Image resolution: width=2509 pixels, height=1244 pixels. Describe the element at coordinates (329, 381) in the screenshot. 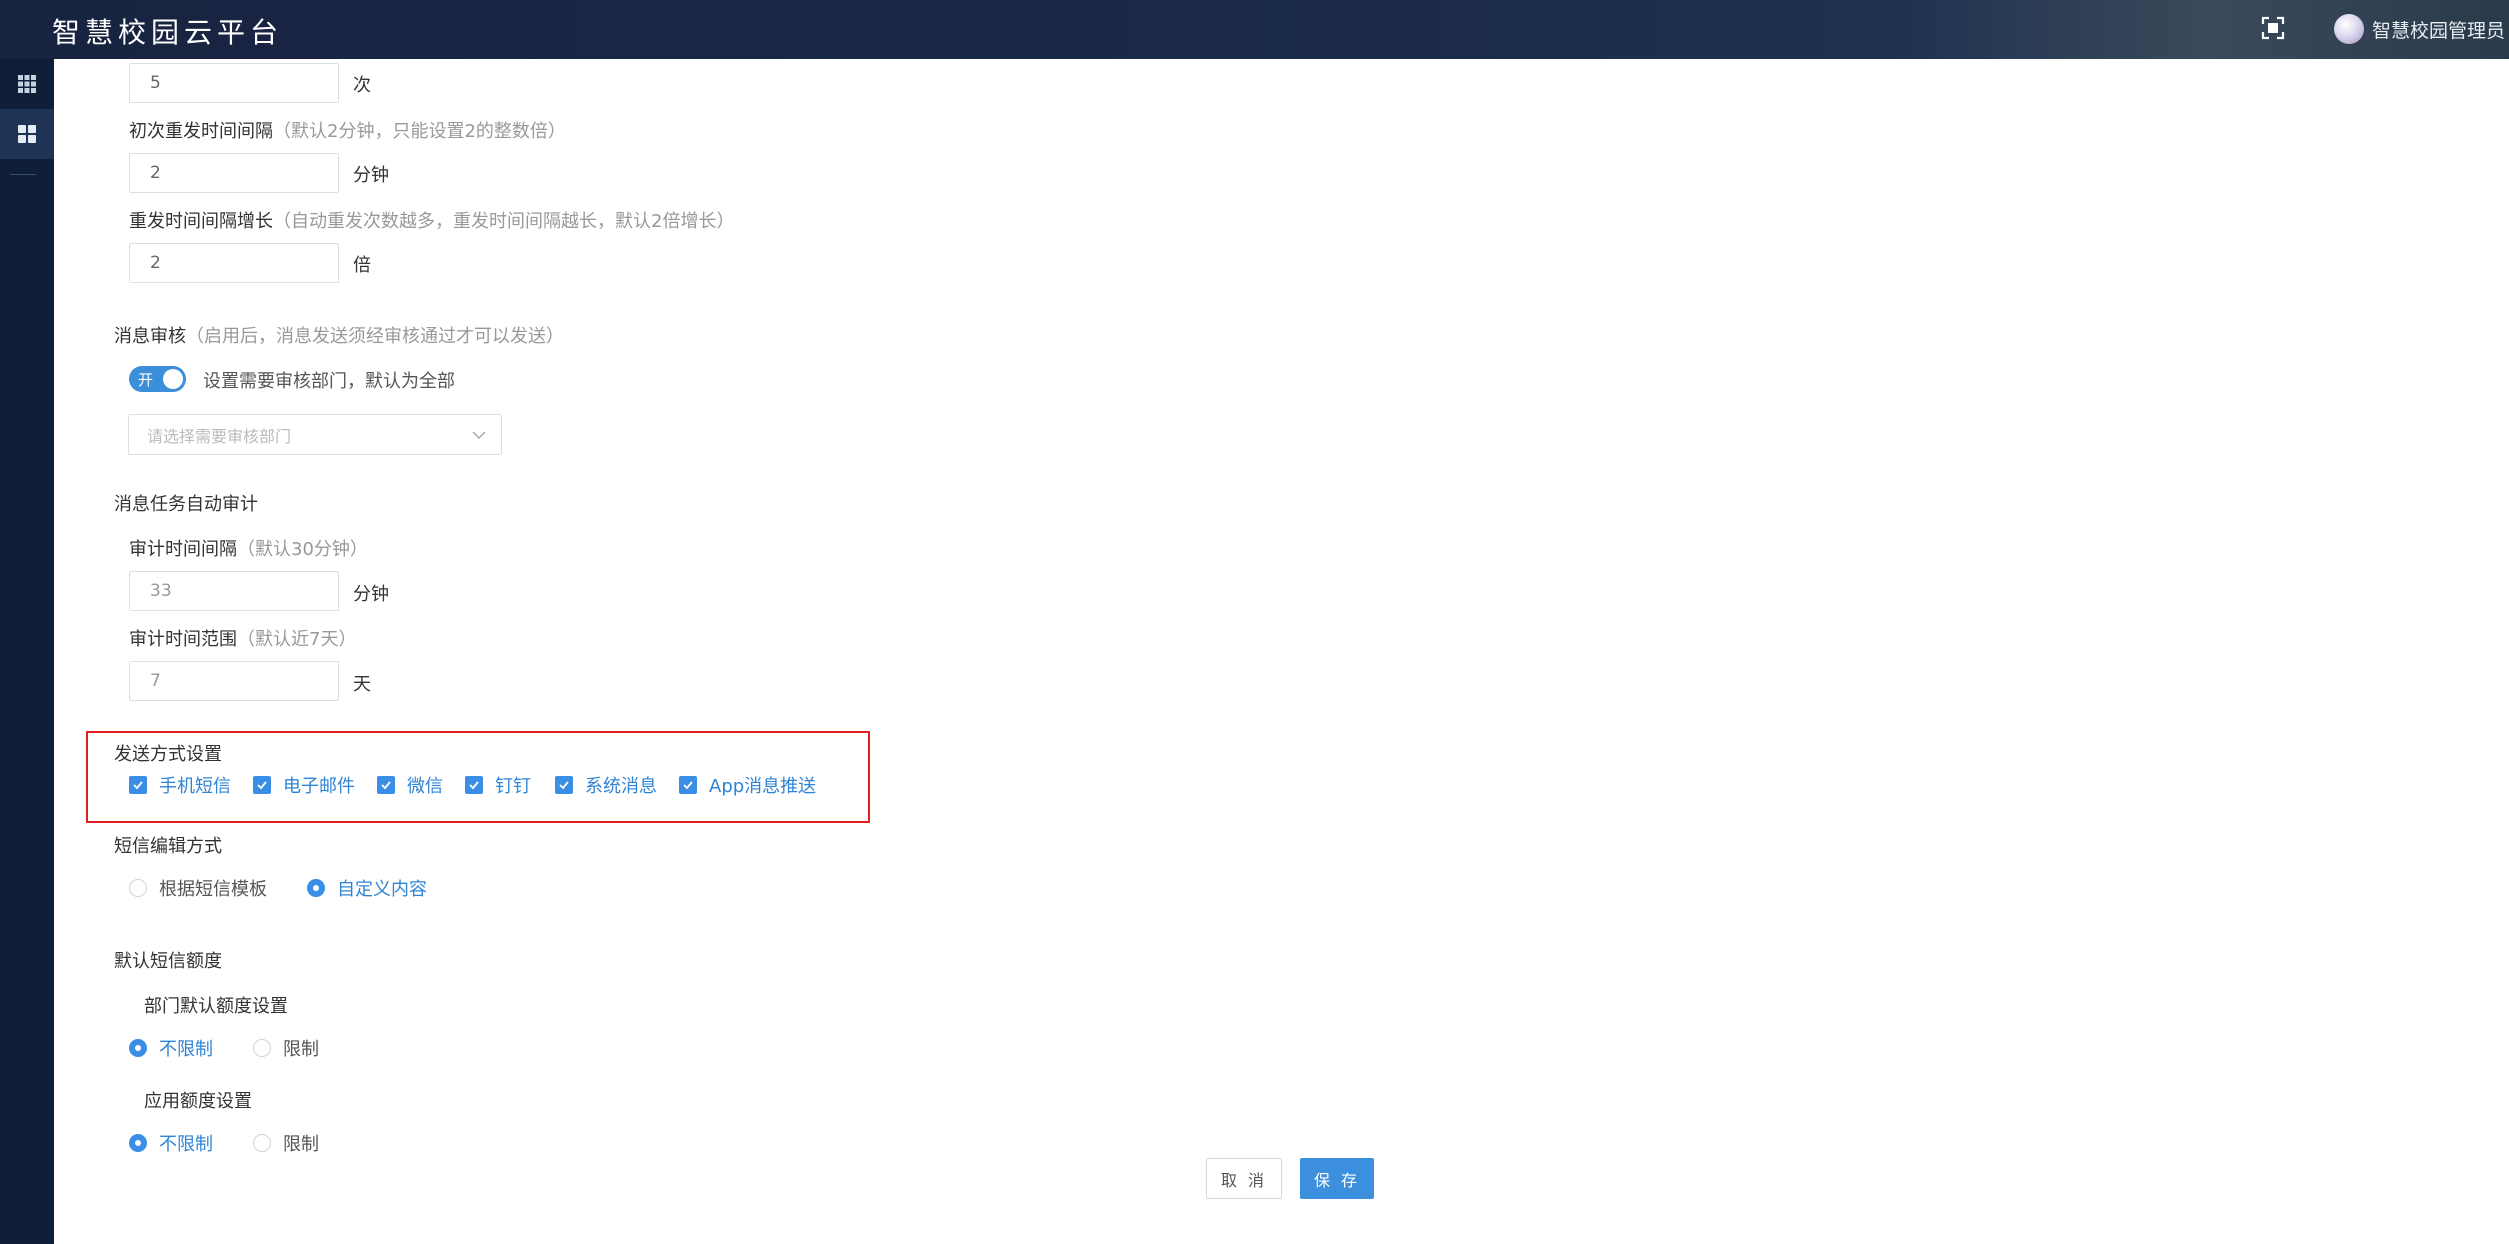

I see `review-dept-hint: 设置需要审核部门，默认为全部` at that location.